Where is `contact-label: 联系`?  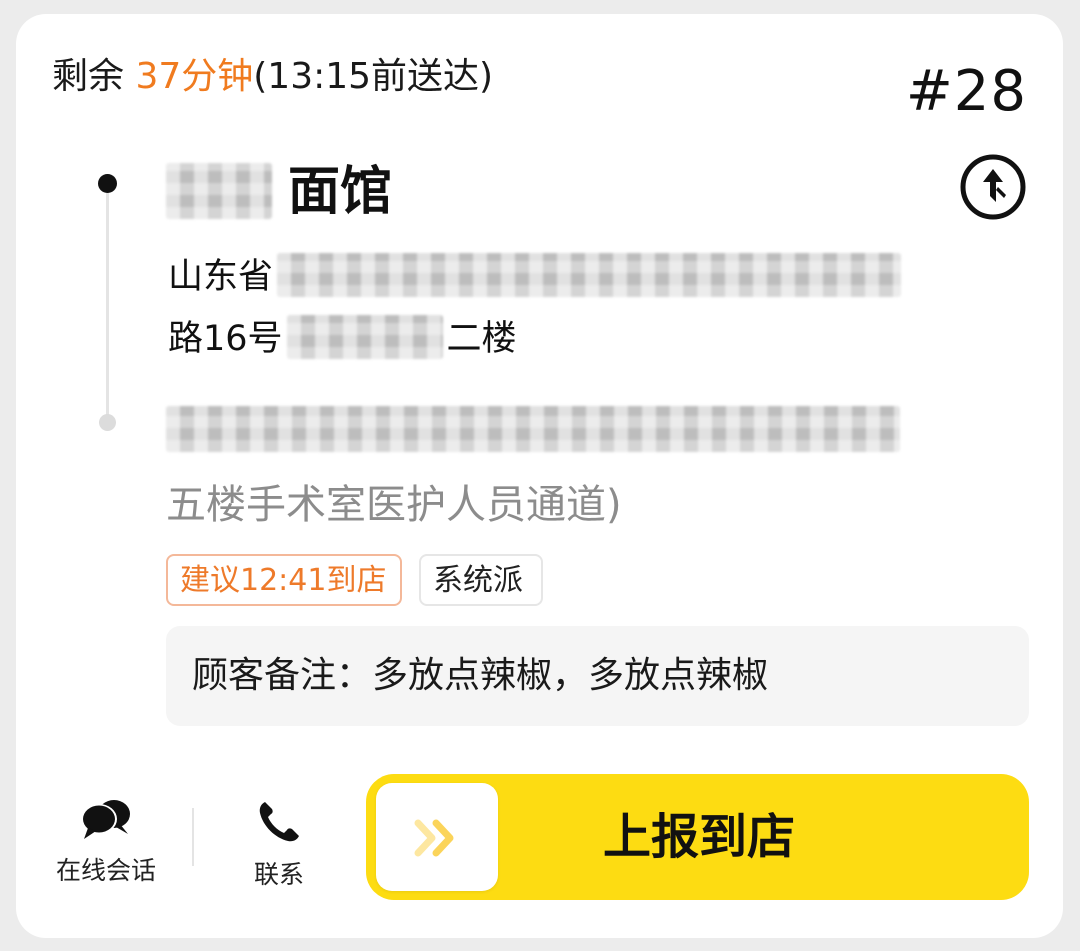
contact-label: 联系 is located at coordinates (278, 874).